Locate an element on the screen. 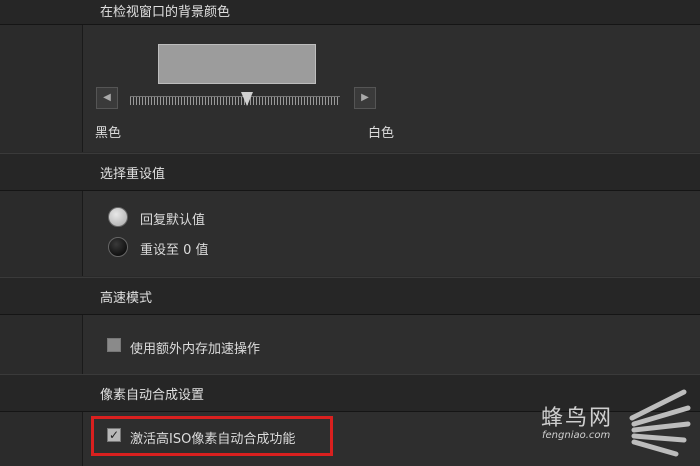 The width and height of the screenshot is (700, 466). bg-color-preview-swatch is located at coordinates (237, 64).